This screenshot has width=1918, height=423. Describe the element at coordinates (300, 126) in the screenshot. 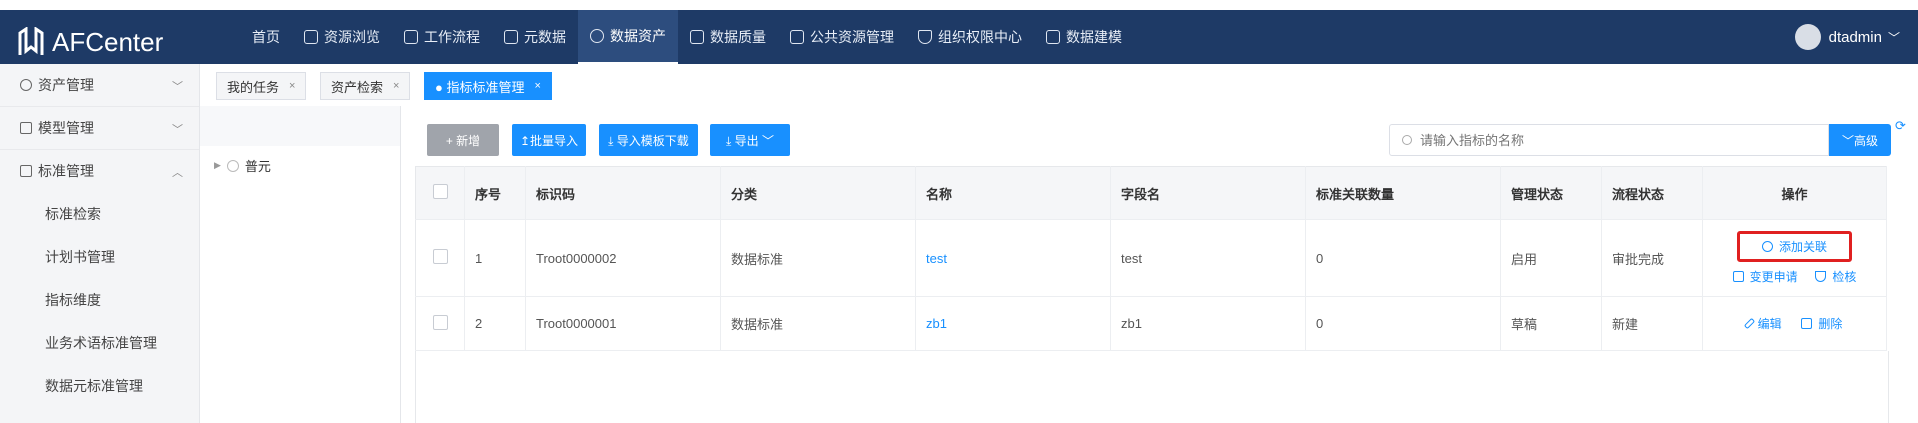

I see `tree-header` at that location.